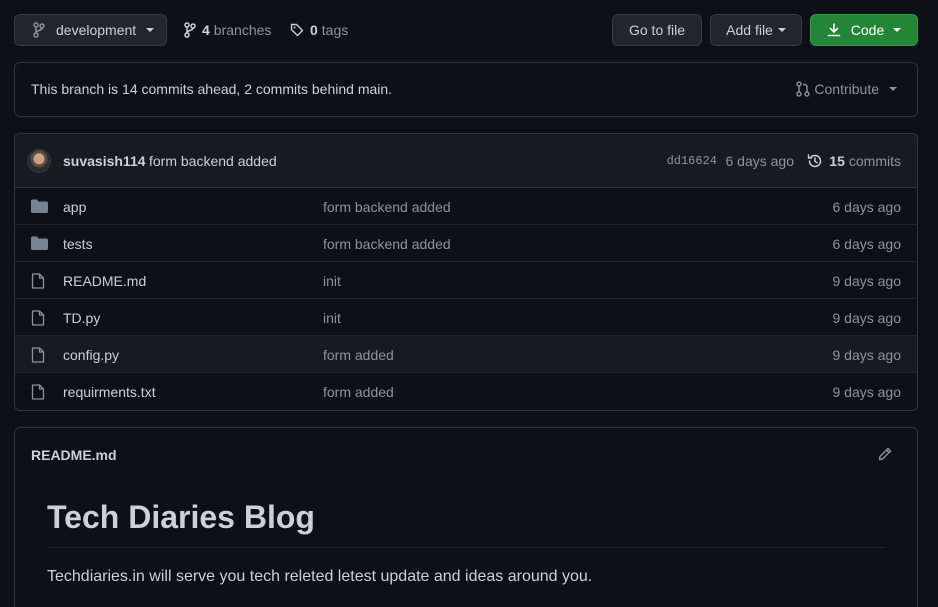 The image size is (938, 607). I want to click on divider, so click(466, 547).